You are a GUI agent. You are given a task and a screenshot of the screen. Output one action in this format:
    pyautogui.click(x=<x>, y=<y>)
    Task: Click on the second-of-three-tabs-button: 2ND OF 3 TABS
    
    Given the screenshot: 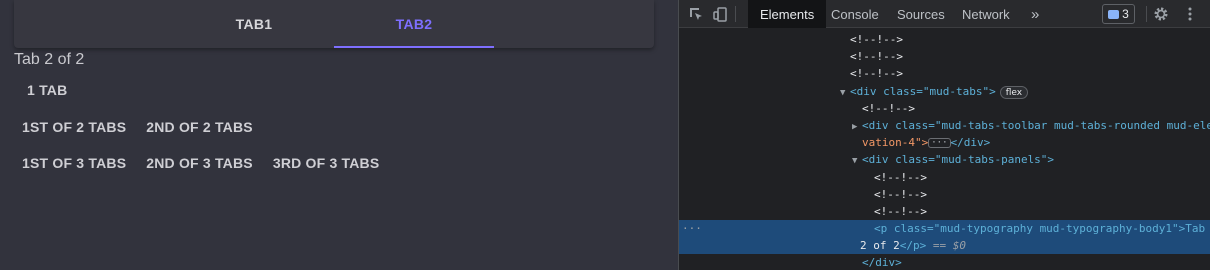 What is the action you would take?
    pyautogui.click(x=199, y=163)
    